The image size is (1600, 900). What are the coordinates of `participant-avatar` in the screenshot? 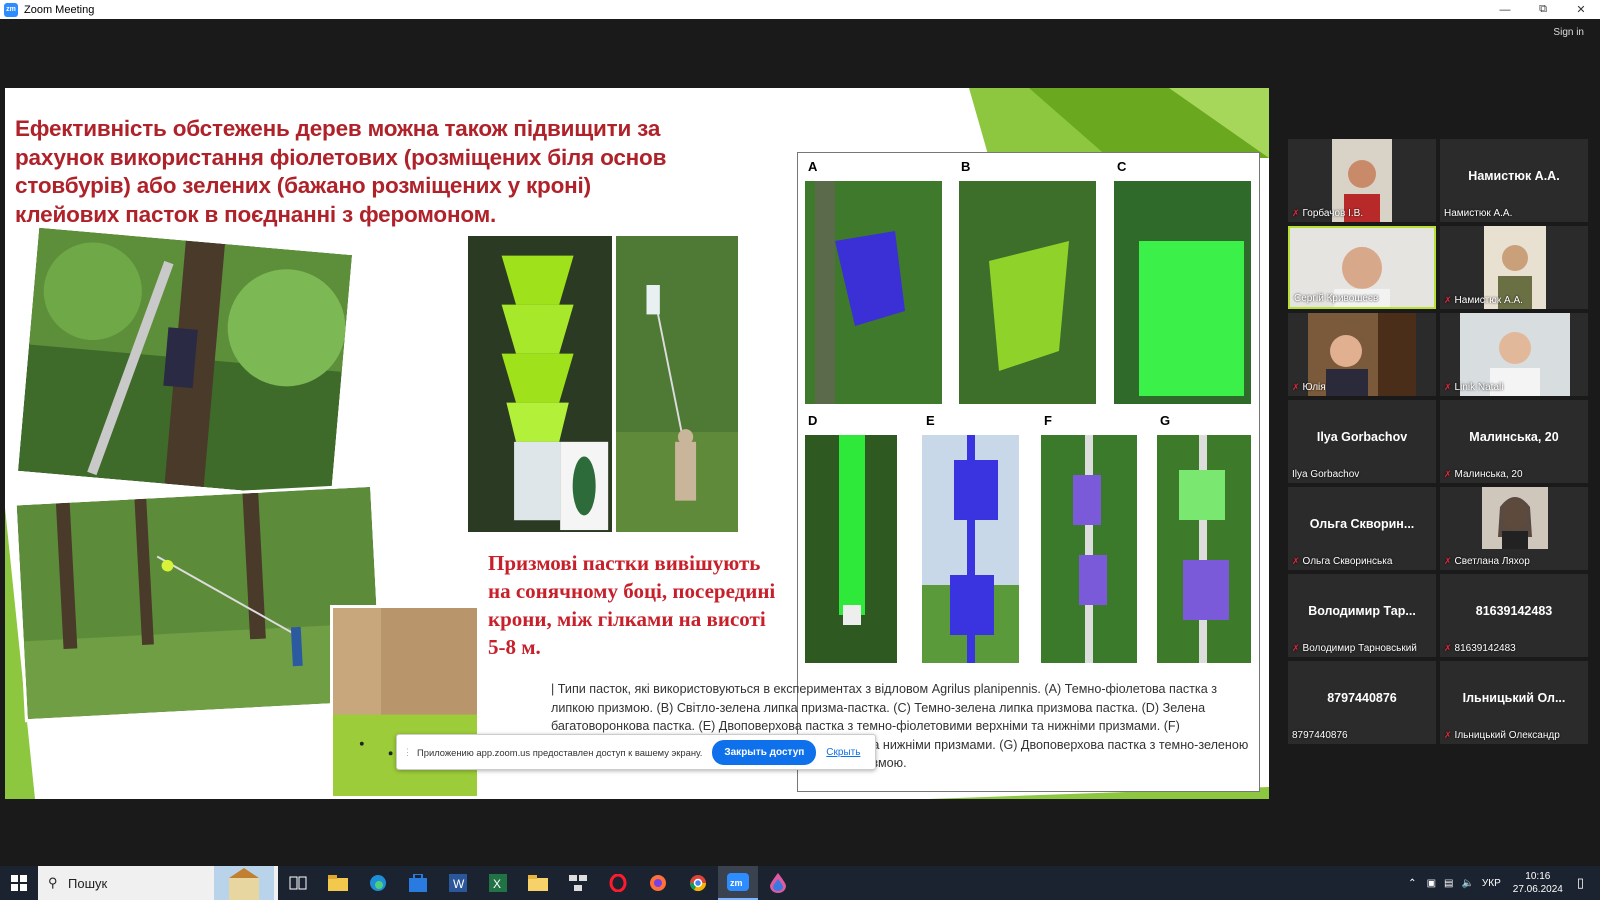 It's located at (1515, 518).